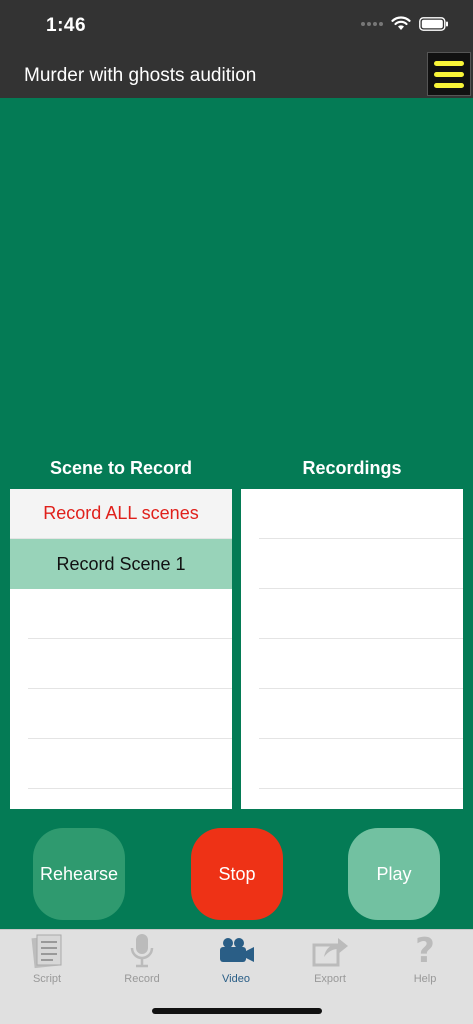 This screenshot has width=473, height=1024. What do you see at coordinates (142, 979) in the screenshot?
I see `tab-label: Record` at bounding box center [142, 979].